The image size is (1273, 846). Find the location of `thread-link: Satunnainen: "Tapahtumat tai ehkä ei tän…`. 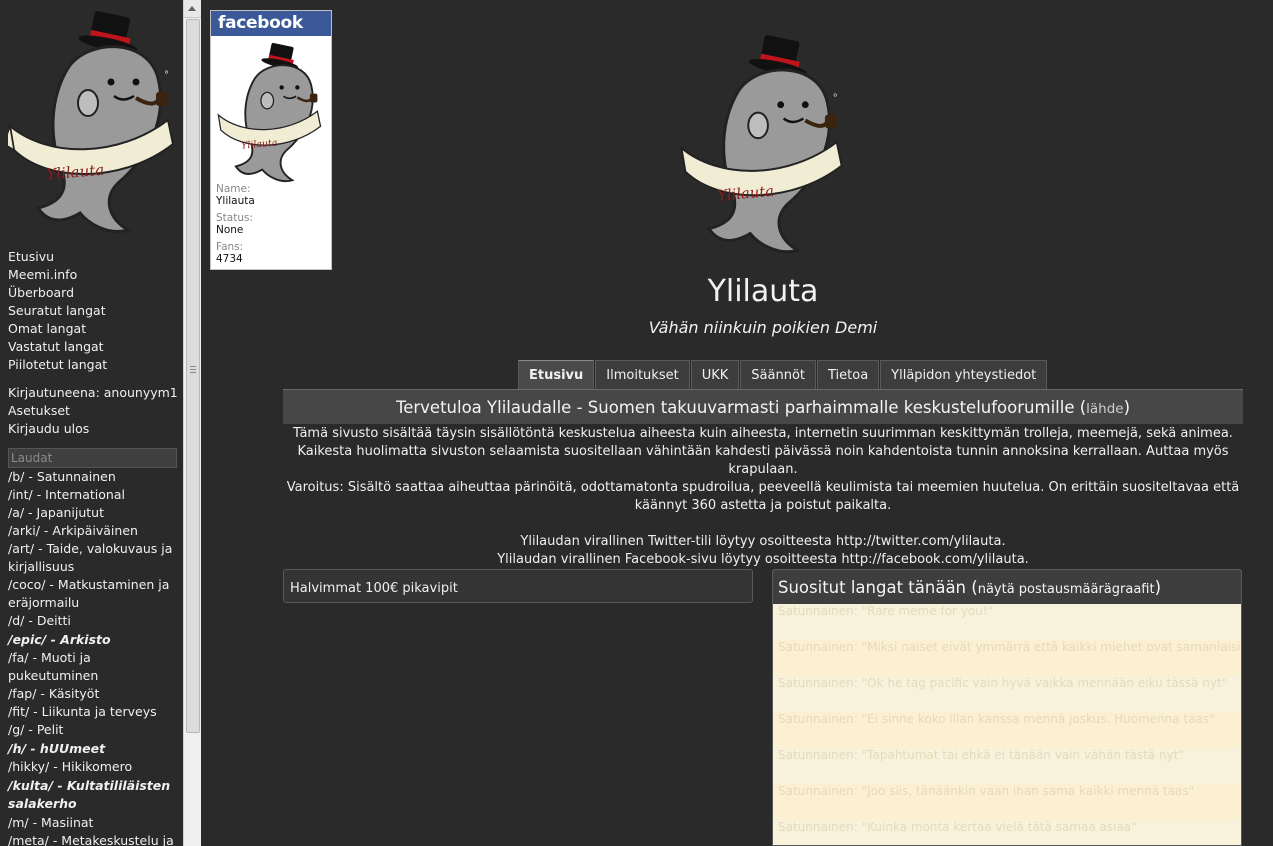

thread-link: Satunnainen: "Tapahtumat tai ehkä ei tän… is located at coordinates (981, 755).